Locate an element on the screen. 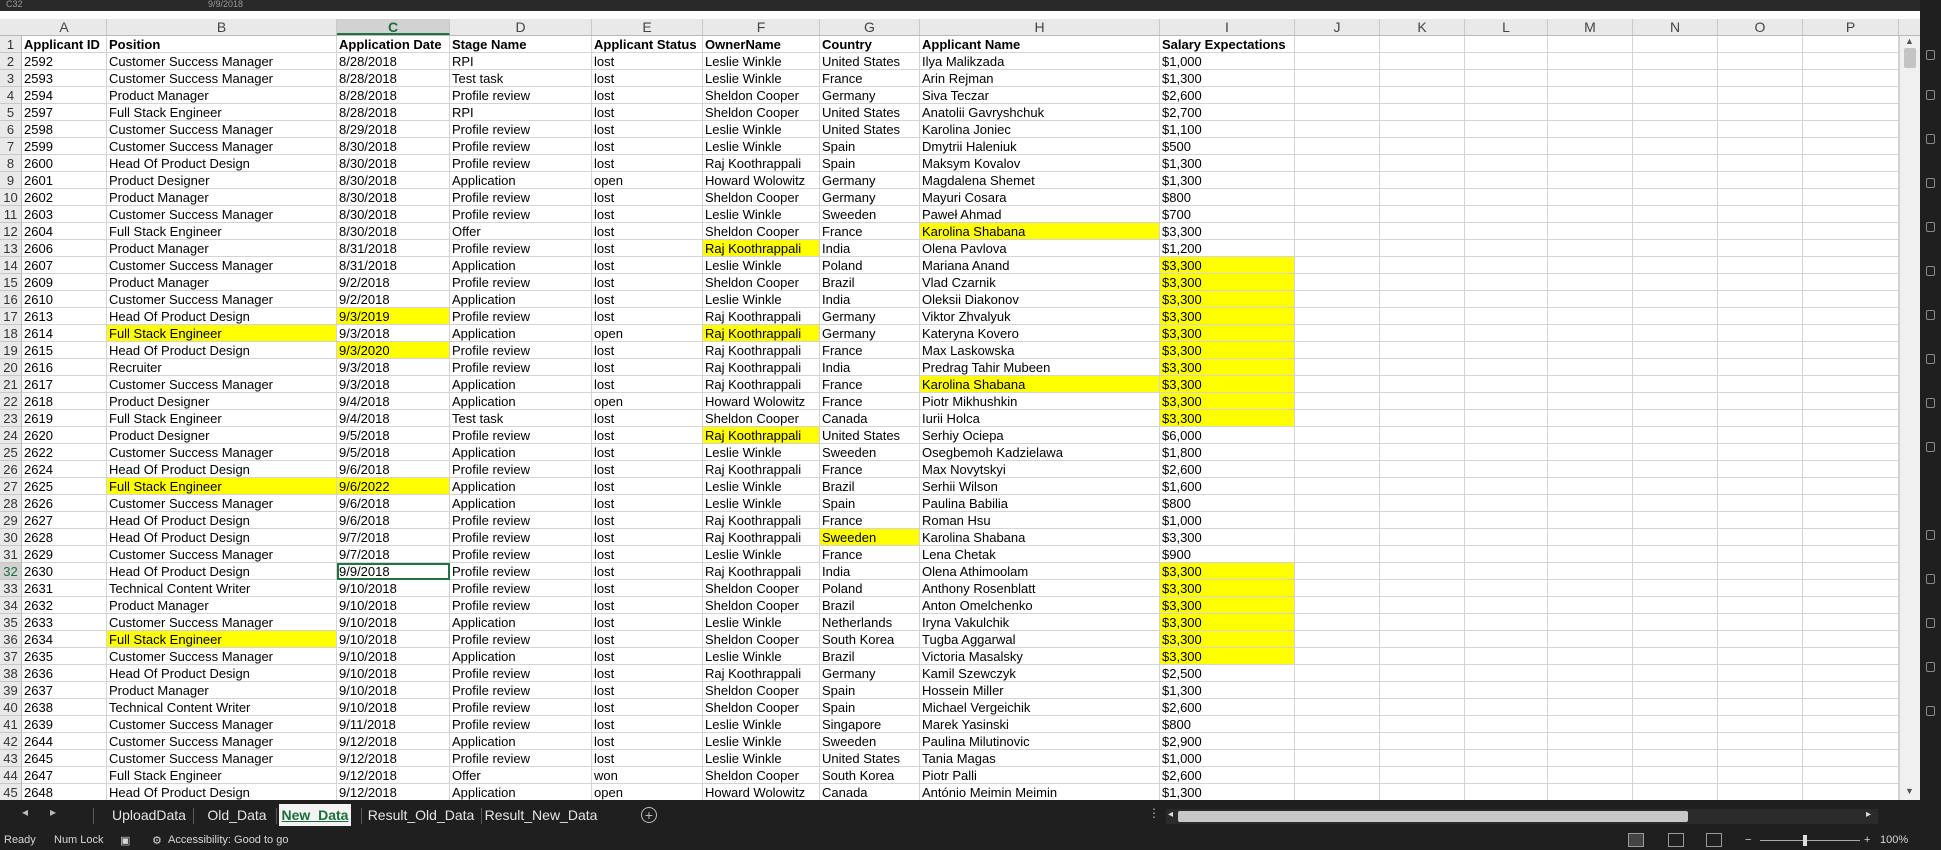 This screenshot has height=850, width=1941. cell: South Korea is located at coordinates (870, 775).